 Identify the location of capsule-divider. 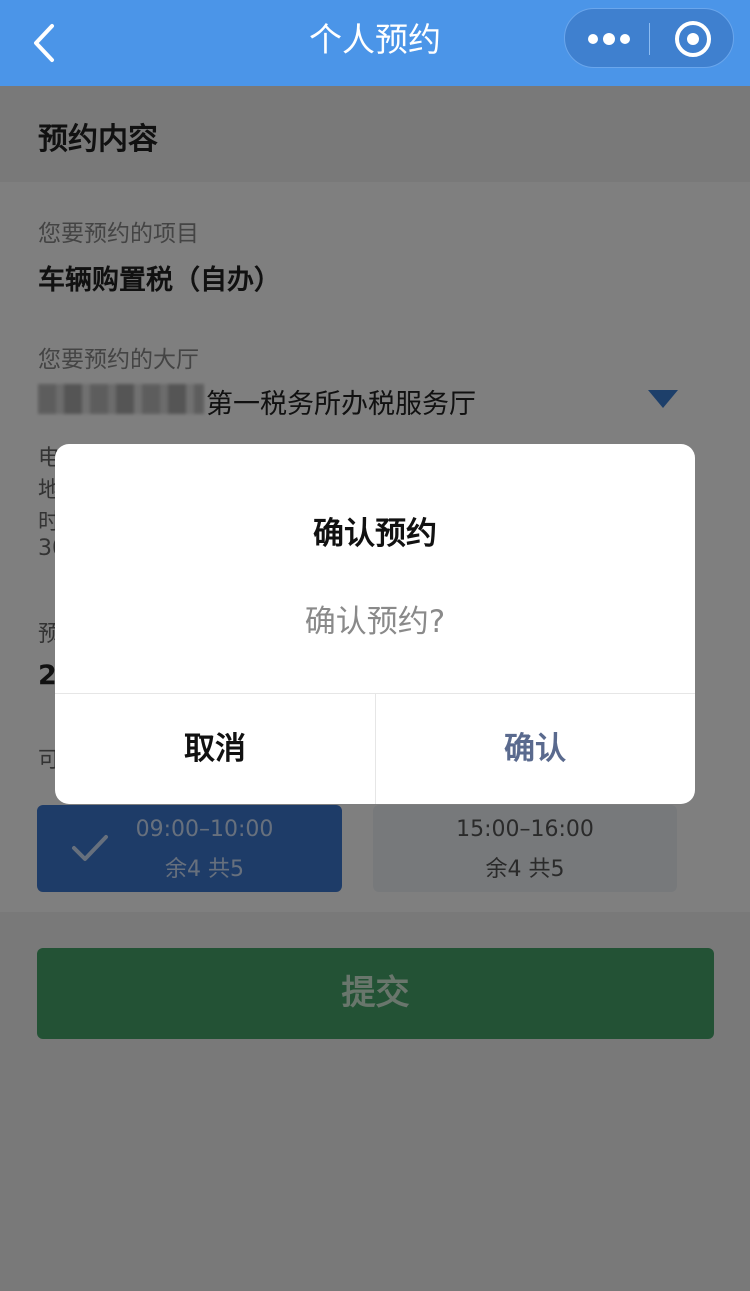
(649, 39).